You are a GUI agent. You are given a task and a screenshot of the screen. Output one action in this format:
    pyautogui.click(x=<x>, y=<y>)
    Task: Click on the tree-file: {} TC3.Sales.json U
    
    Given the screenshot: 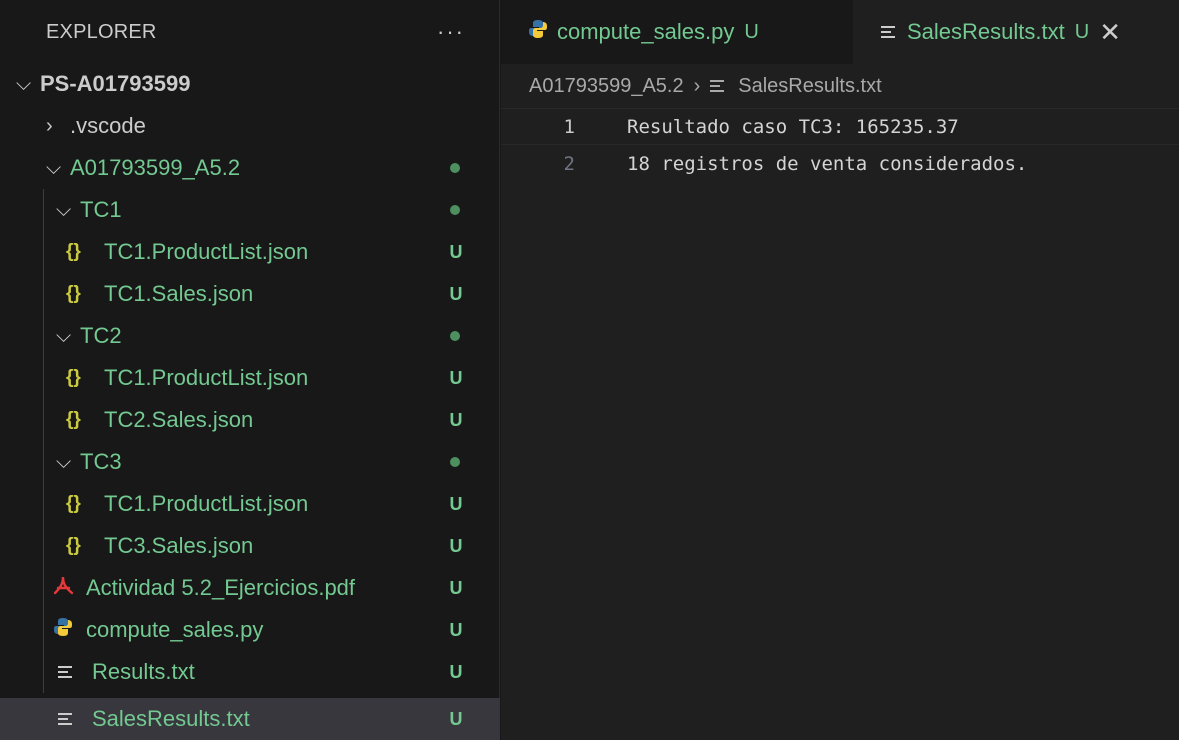 What is the action you would take?
    pyautogui.click(x=250, y=546)
    